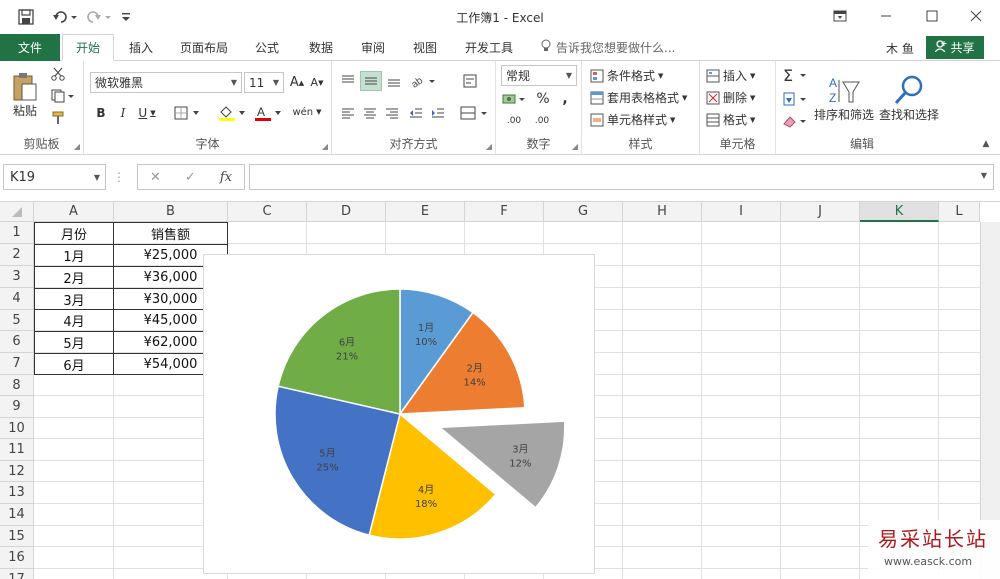 The height and width of the screenshot is (579, 1000). I want to click on column-header-j: J, so click(820, 212).